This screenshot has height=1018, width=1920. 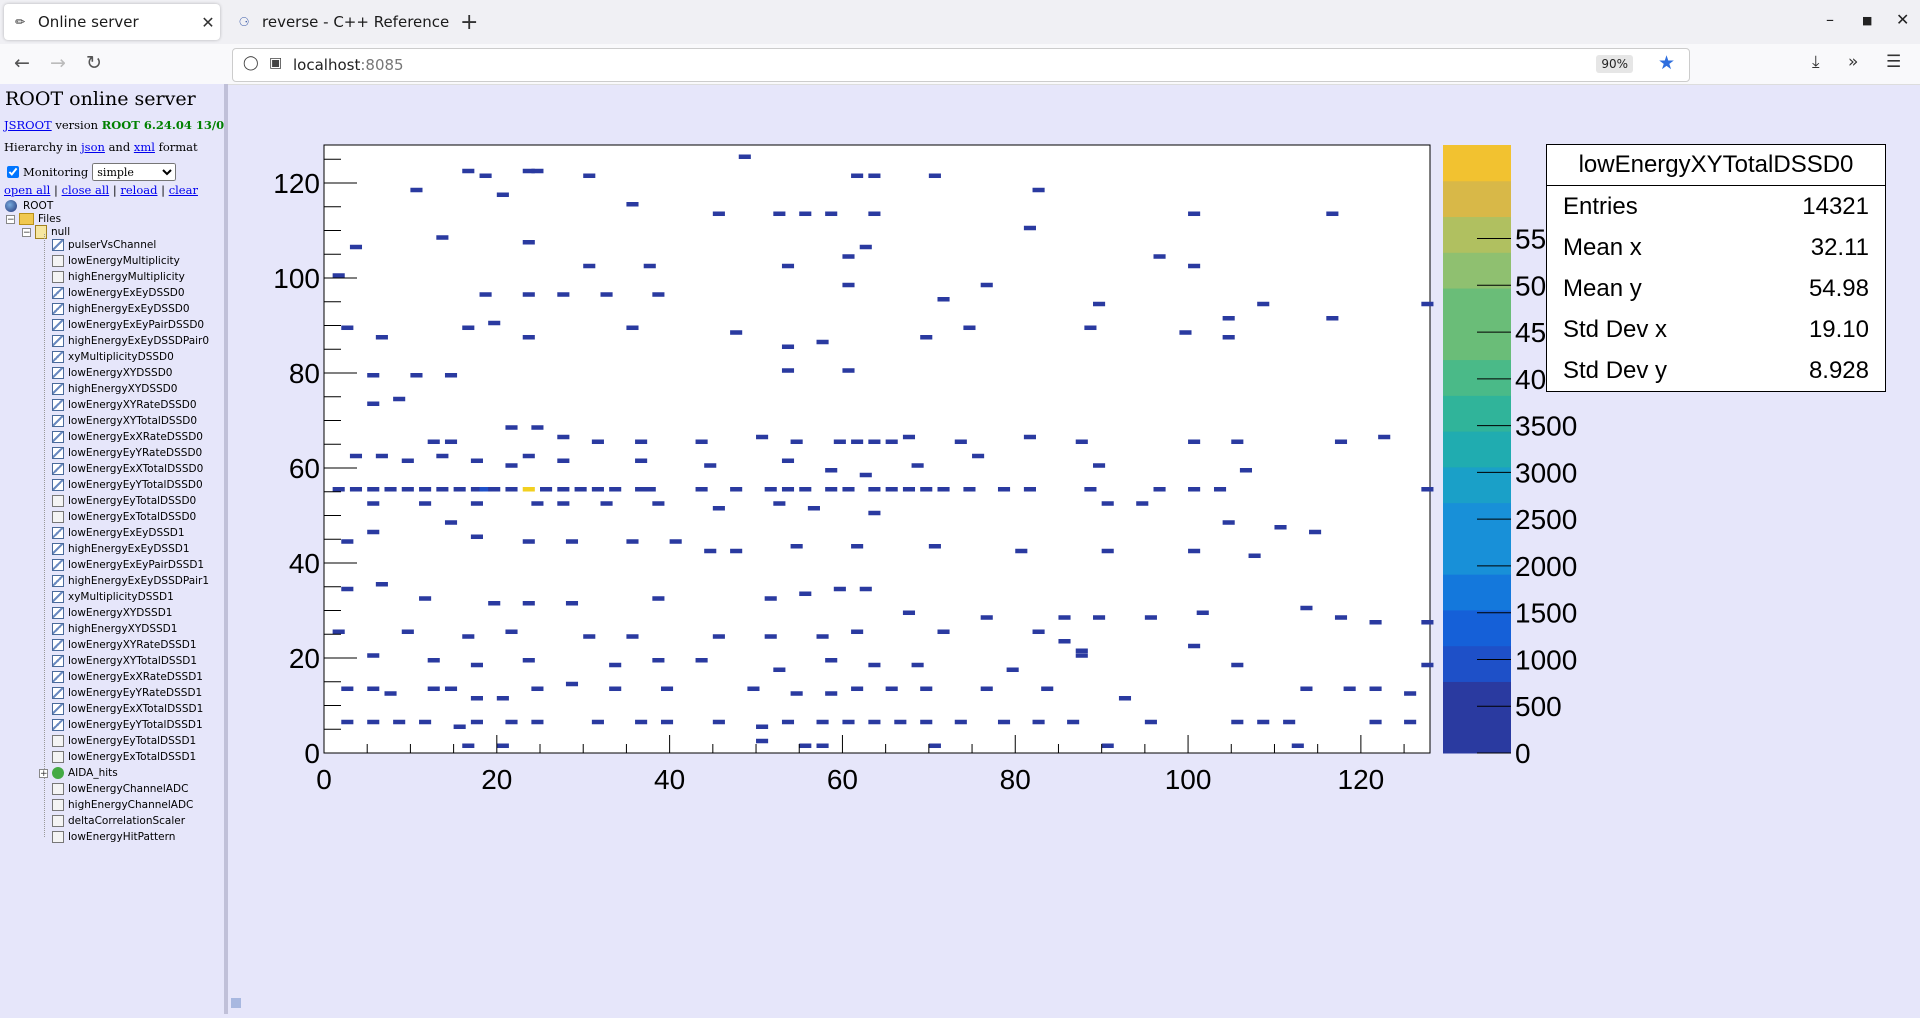 What do you see at coordinates (208, 22) in the screenshot?
I see `close-tab-icon: ✕` at bounding box center [208, 22].